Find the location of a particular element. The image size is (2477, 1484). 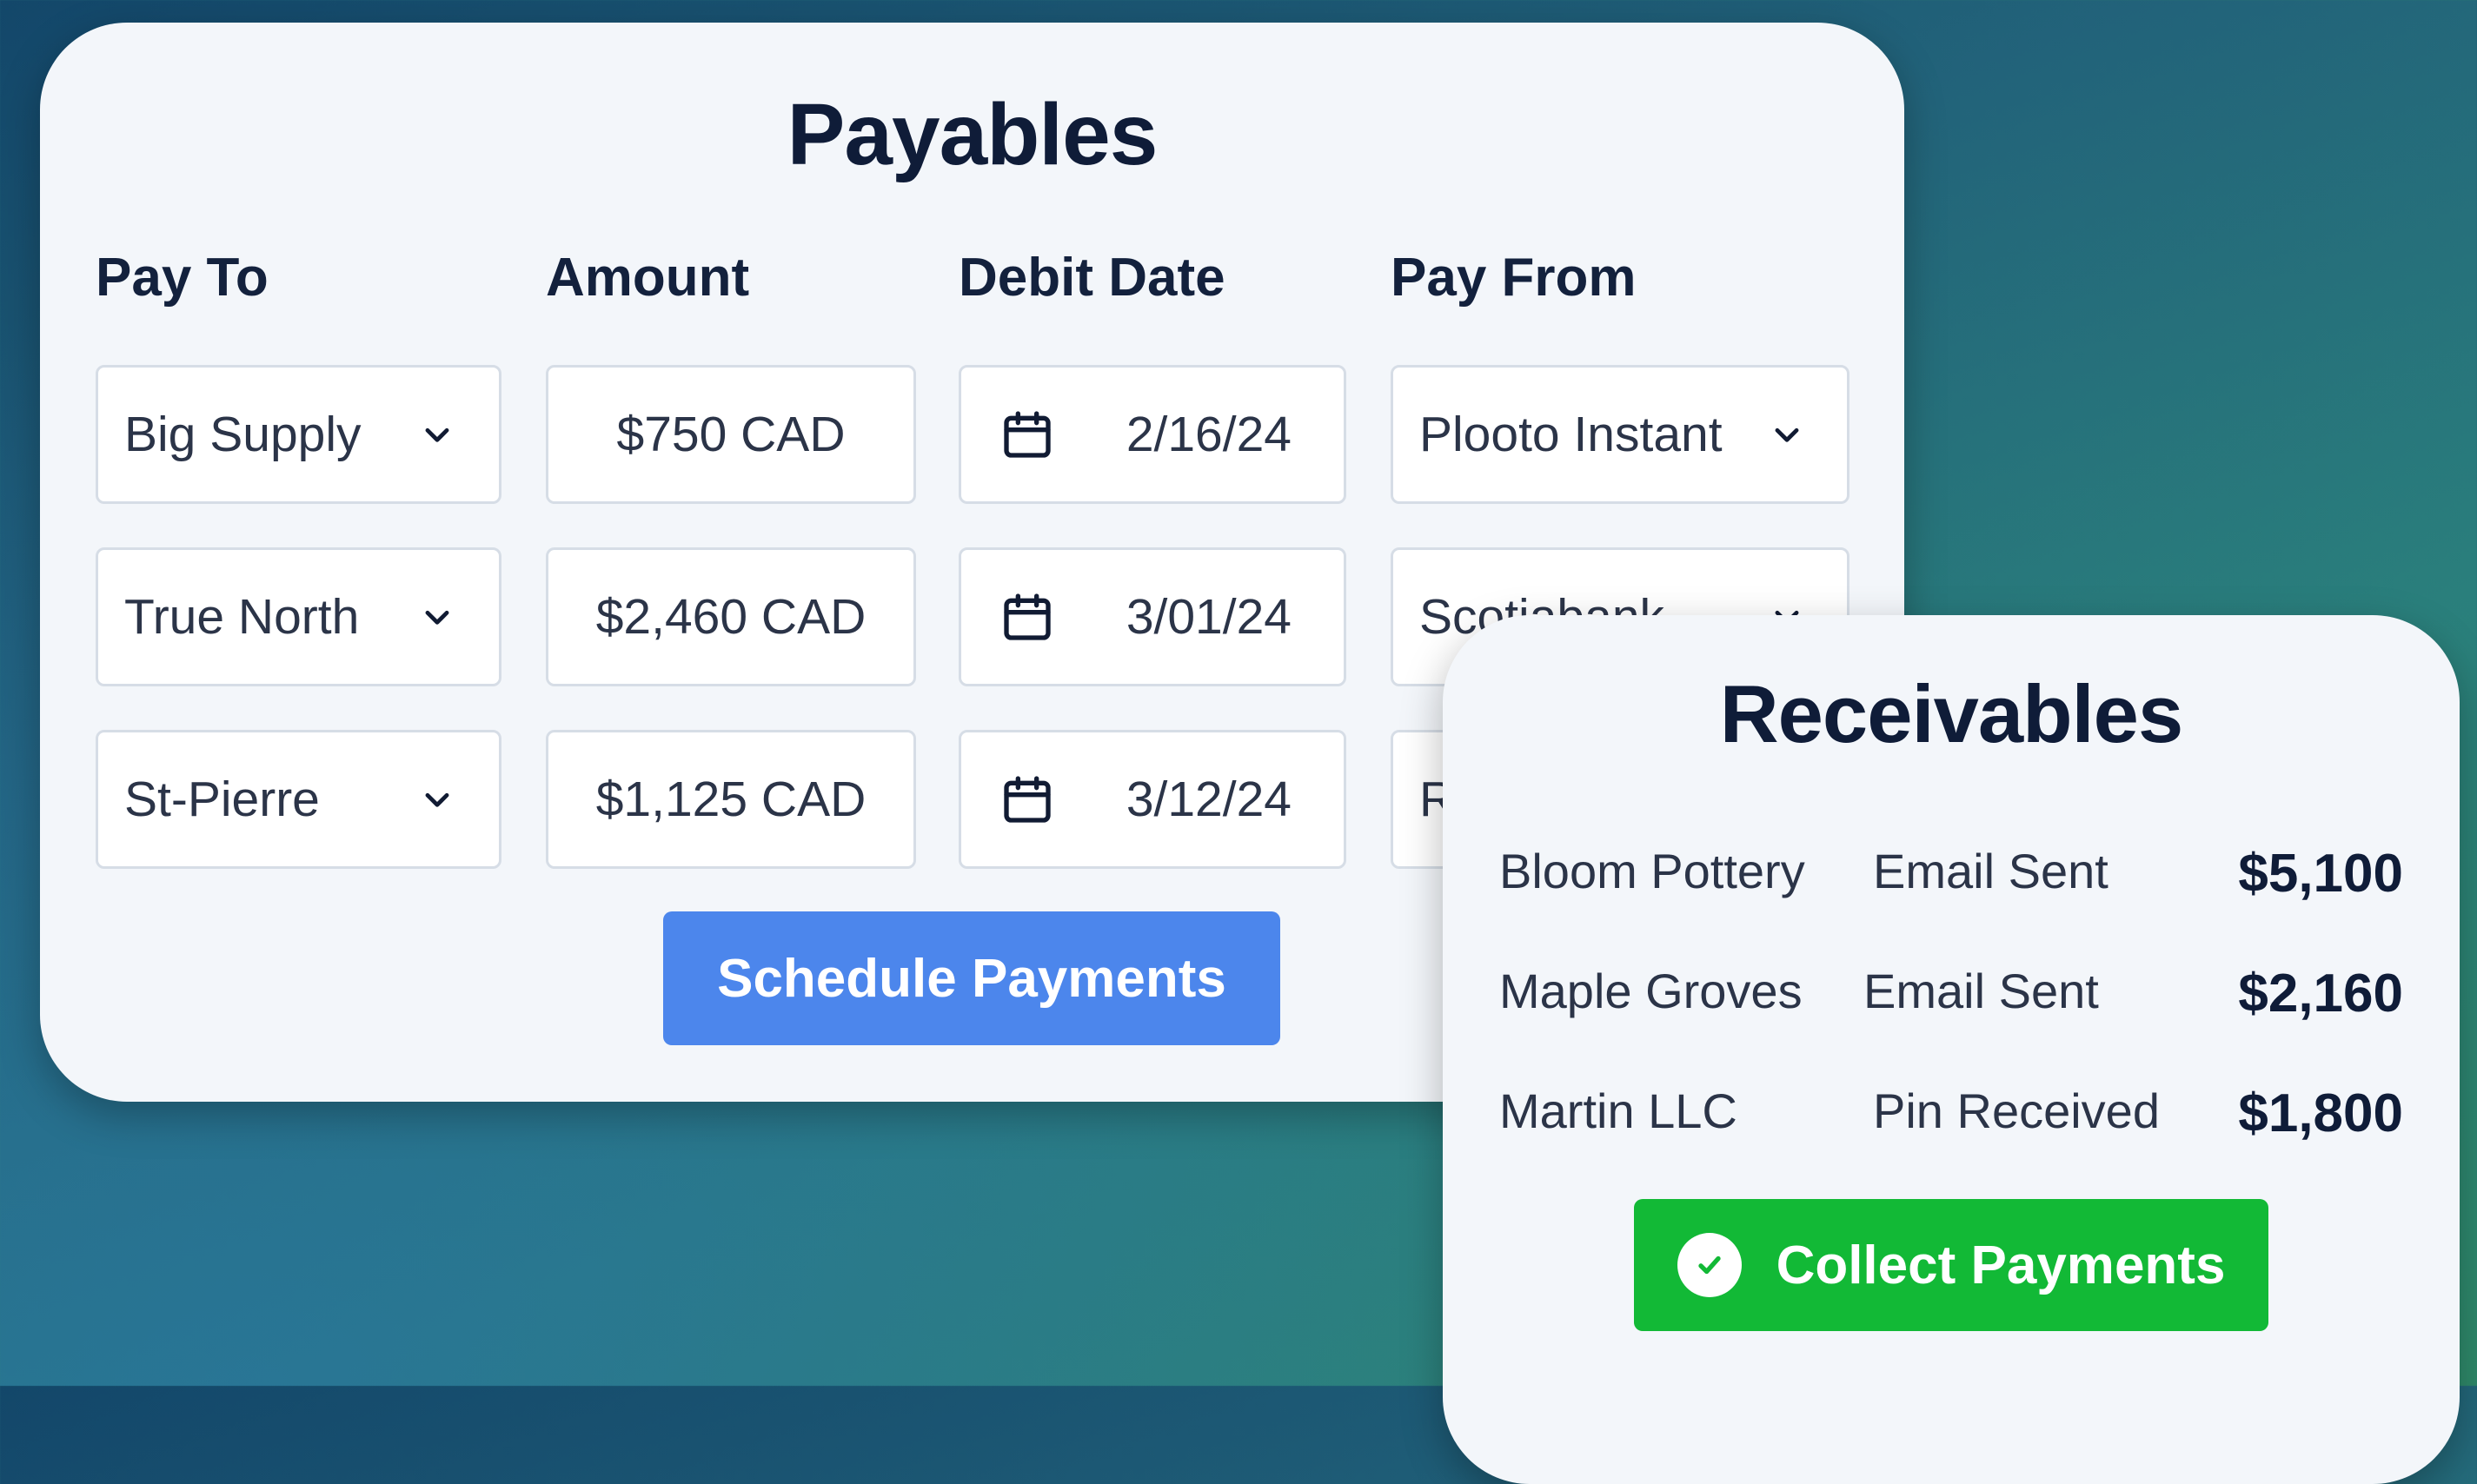

col-header-pay-from: Pay From is located at coordinates (1514, 278).